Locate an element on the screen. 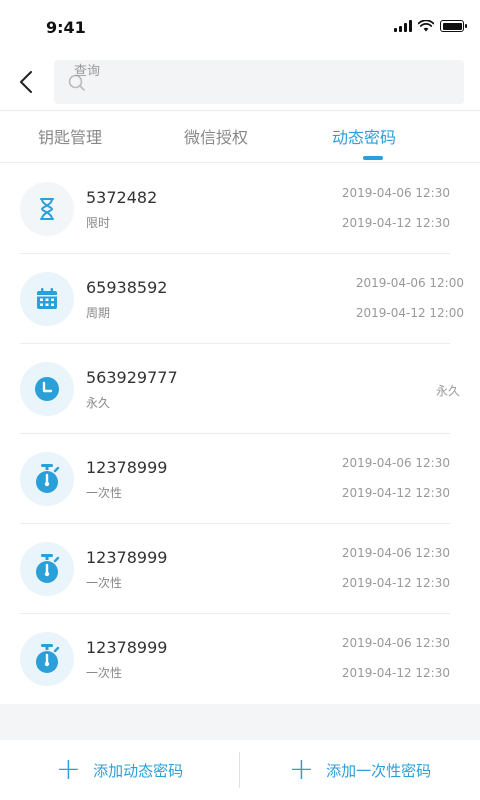  back-button is located at coordinates (26, 82).